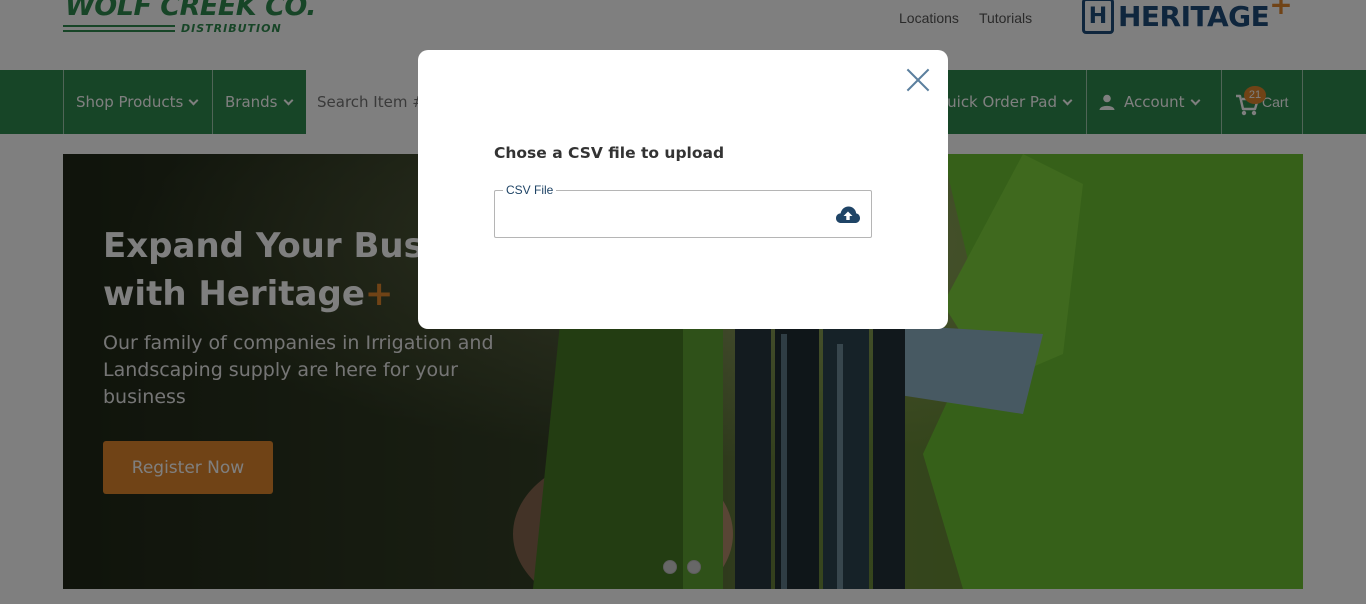 The width and height of the screenshot is (1366, 604). I want to click on csv-file-field: CSV File, so click(683, 210).